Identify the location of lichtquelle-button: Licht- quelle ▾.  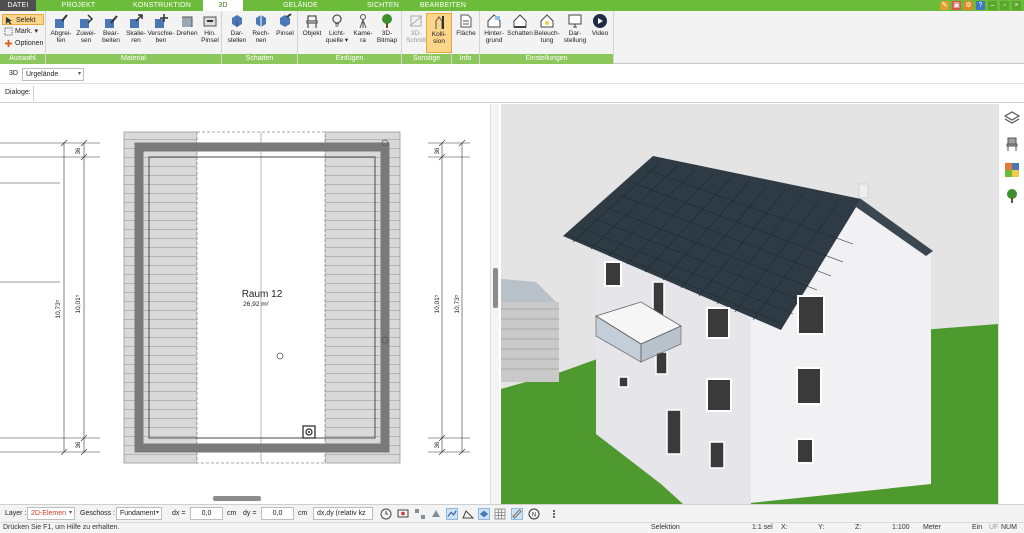
(337, 33).